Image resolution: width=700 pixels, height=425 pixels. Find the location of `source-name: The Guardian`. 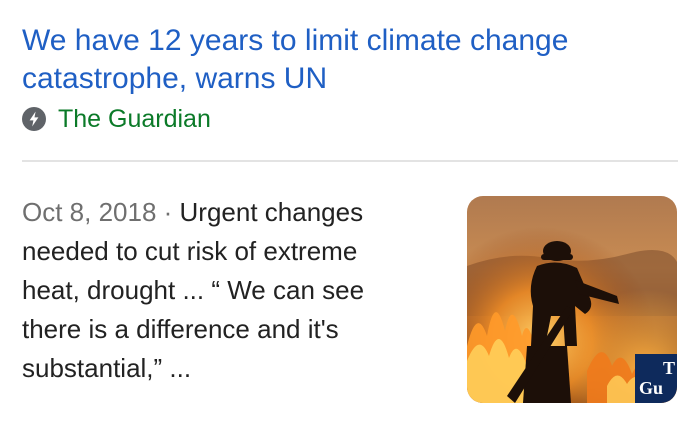

source-name: The Guardian is located at coordinates (134, 119).